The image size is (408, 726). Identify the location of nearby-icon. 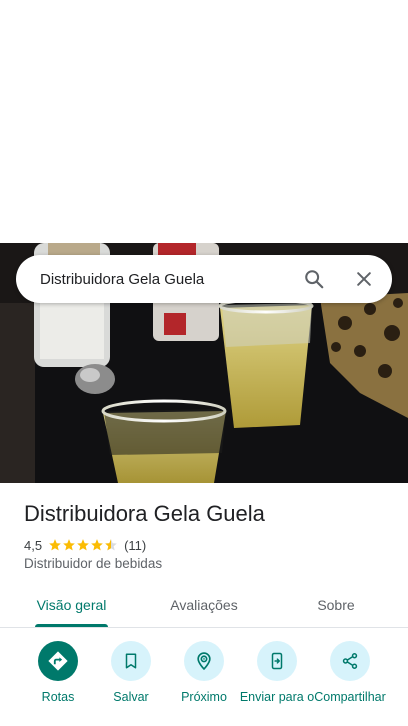
(204, 661).